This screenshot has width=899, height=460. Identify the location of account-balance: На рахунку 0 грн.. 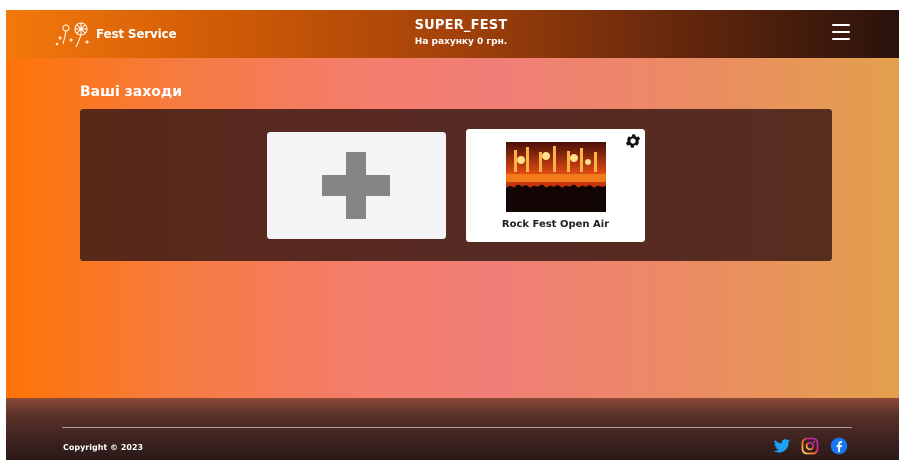
(461, 42).